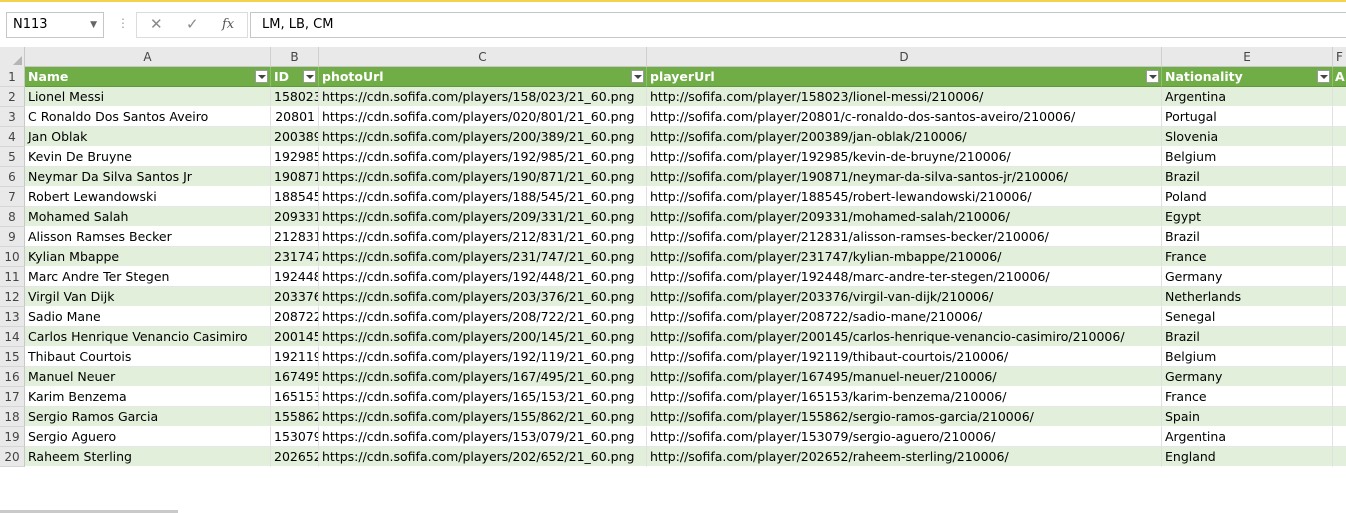 The width and height of the screenshot is (1346, 513). What do you see at coordinates (12, 397) in the screenshot?
I see `row-number: 17` at bounding box center [12, 397].